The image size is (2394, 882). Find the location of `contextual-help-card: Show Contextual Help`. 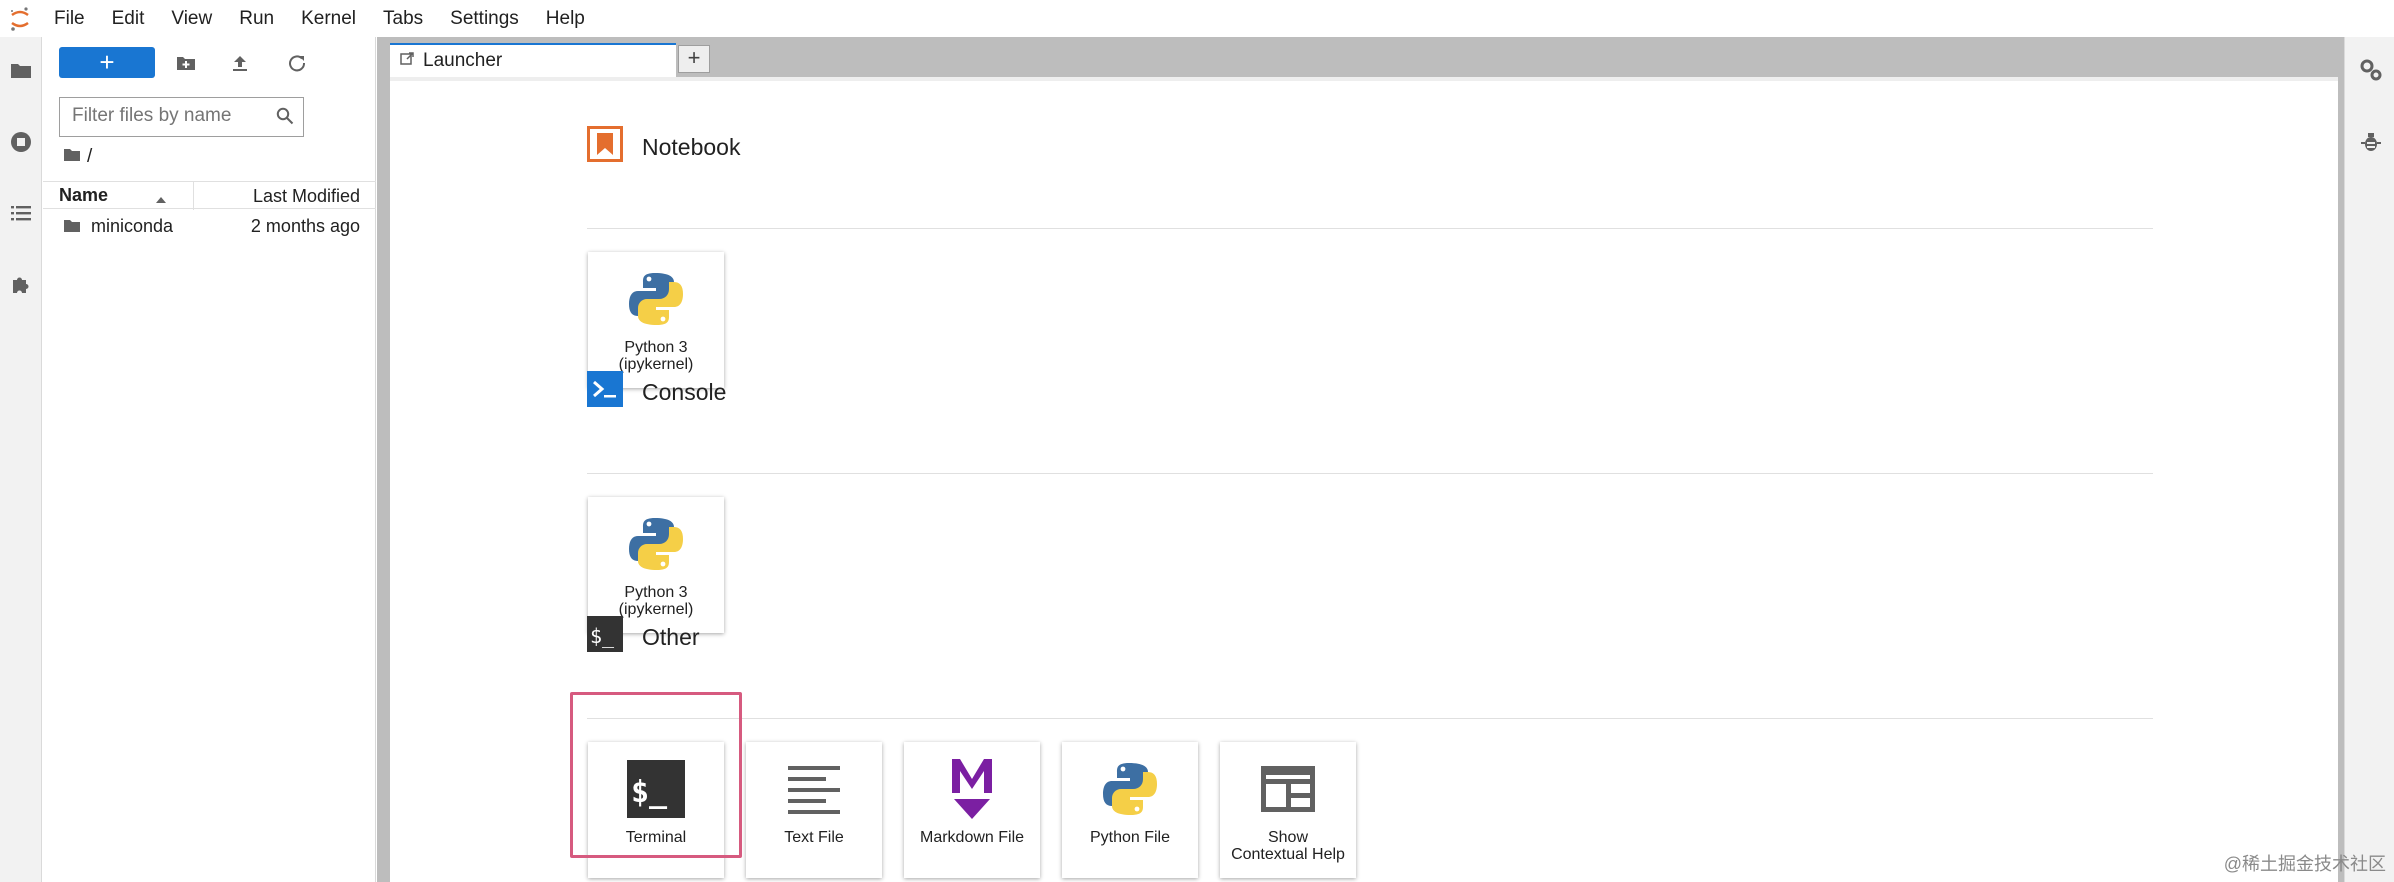

contextual-help-card: Show Contextual Help is located at coordinates (1288, 810).